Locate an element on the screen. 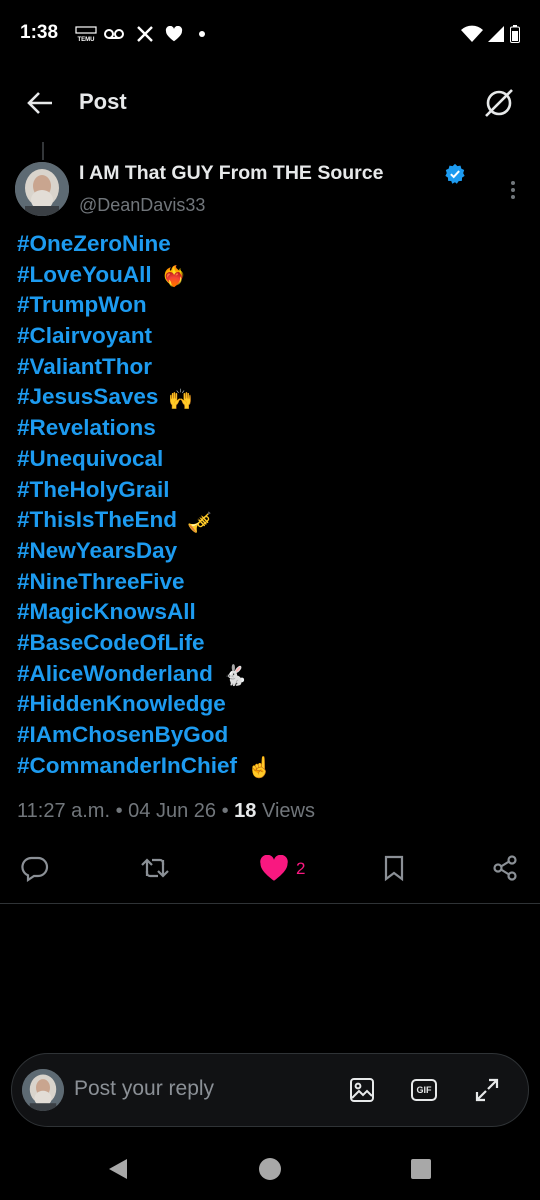 The height and width of the screenshot is (1200, 540). emoji: ❤️‍🔥 is located at coordinates (174, 277).